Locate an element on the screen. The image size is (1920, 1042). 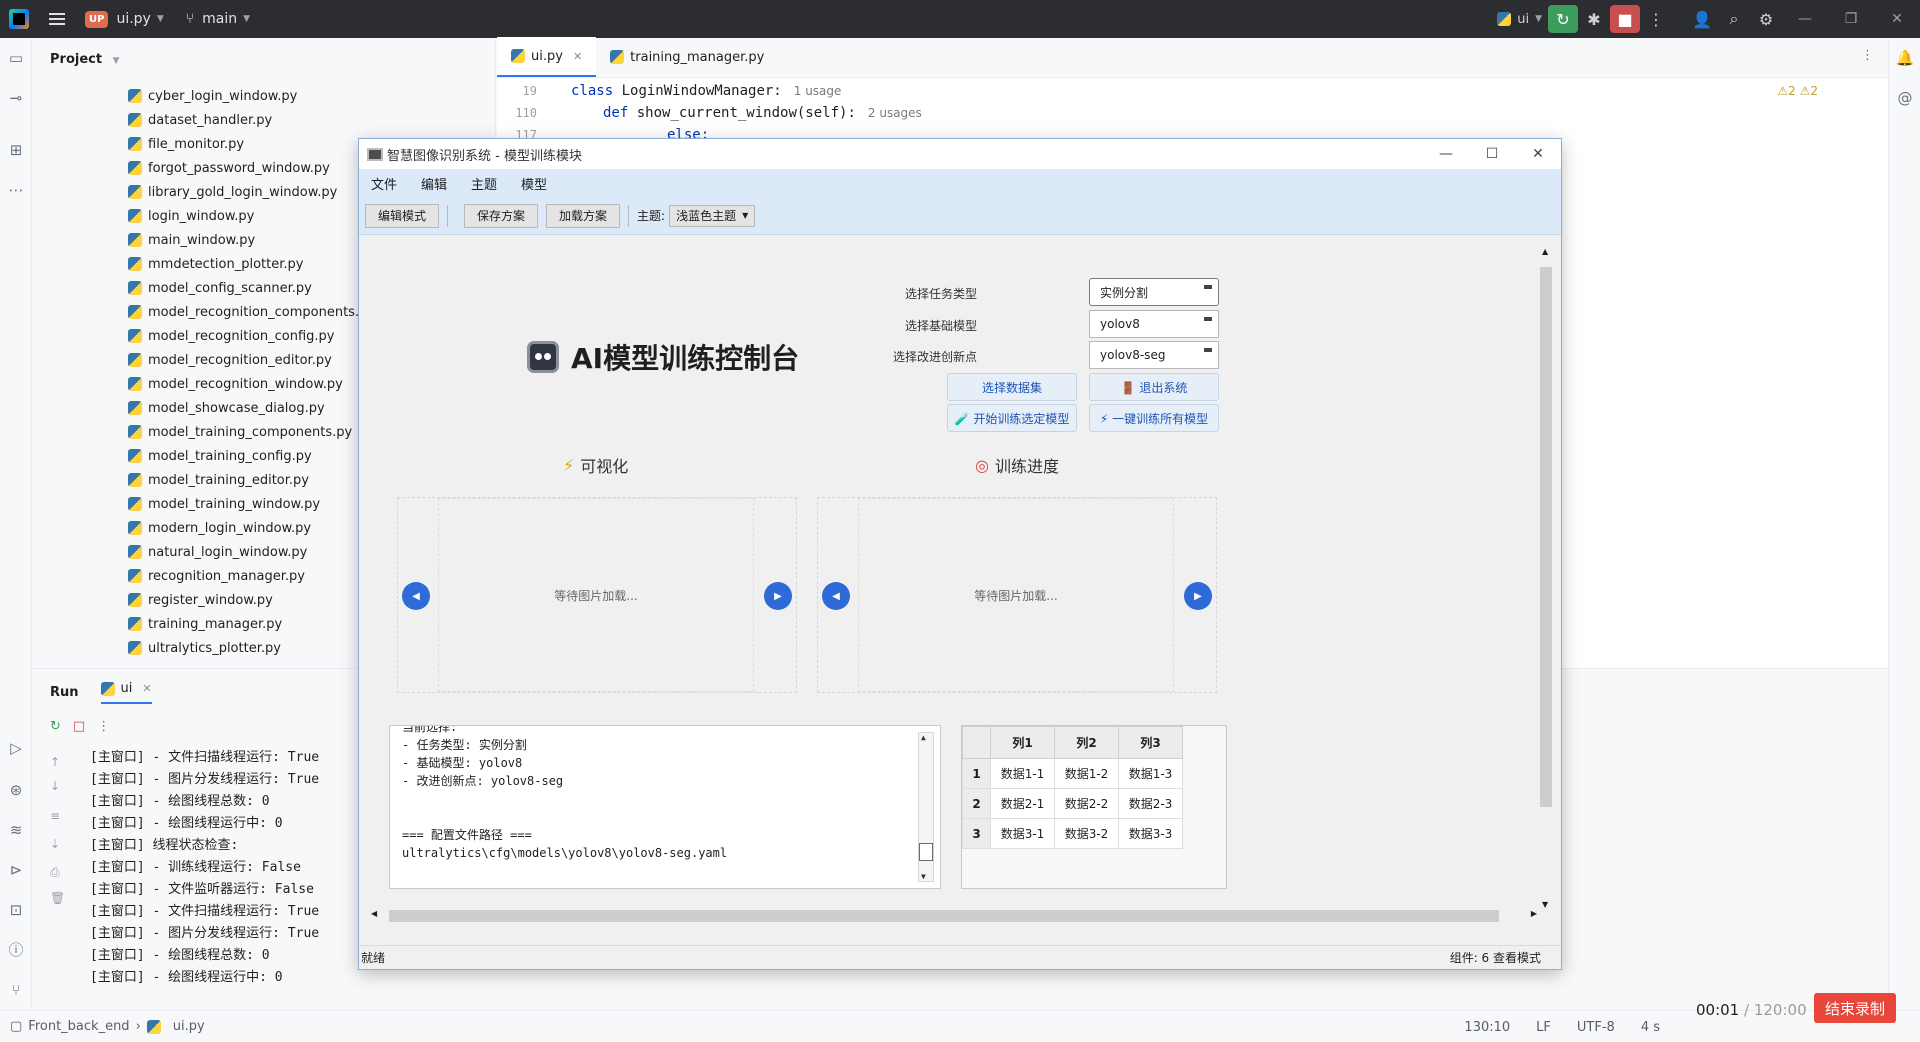
row-header: 2 is located at coordinates (976, 803).